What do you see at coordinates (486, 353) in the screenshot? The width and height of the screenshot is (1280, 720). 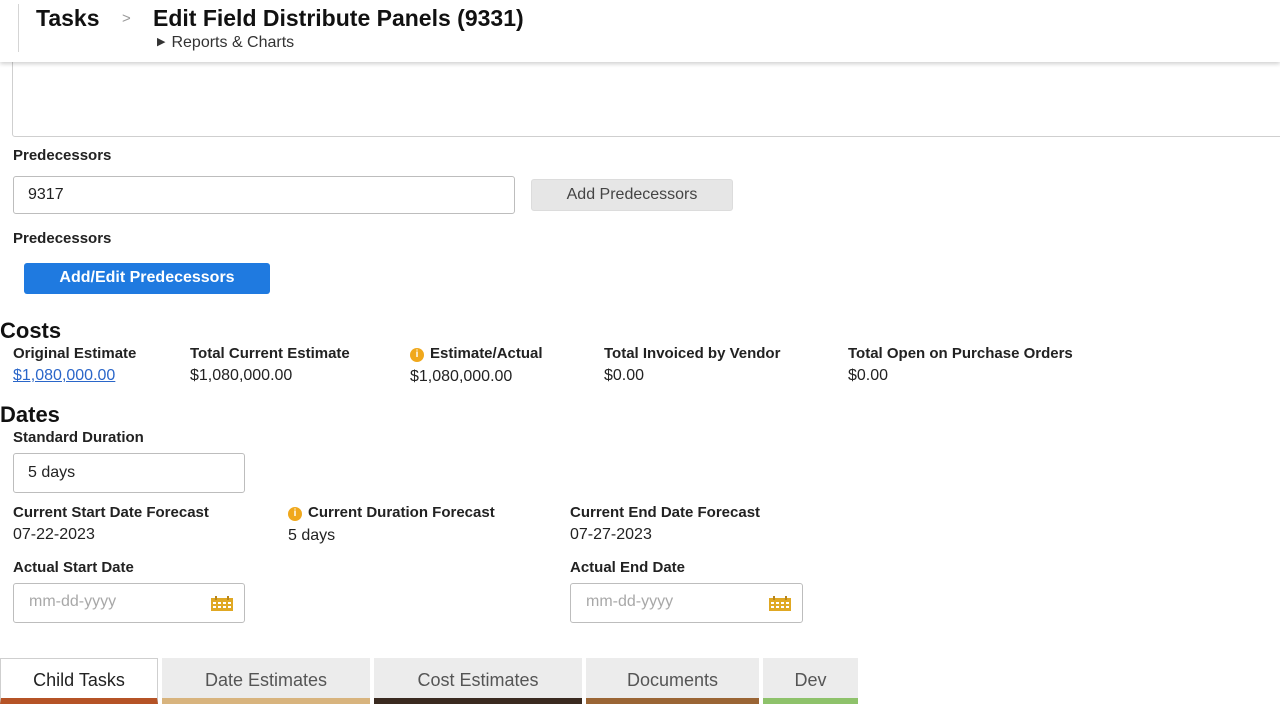 I see `estimate-actual-label: Estimate/Actual` at bounding box center [486, 353].